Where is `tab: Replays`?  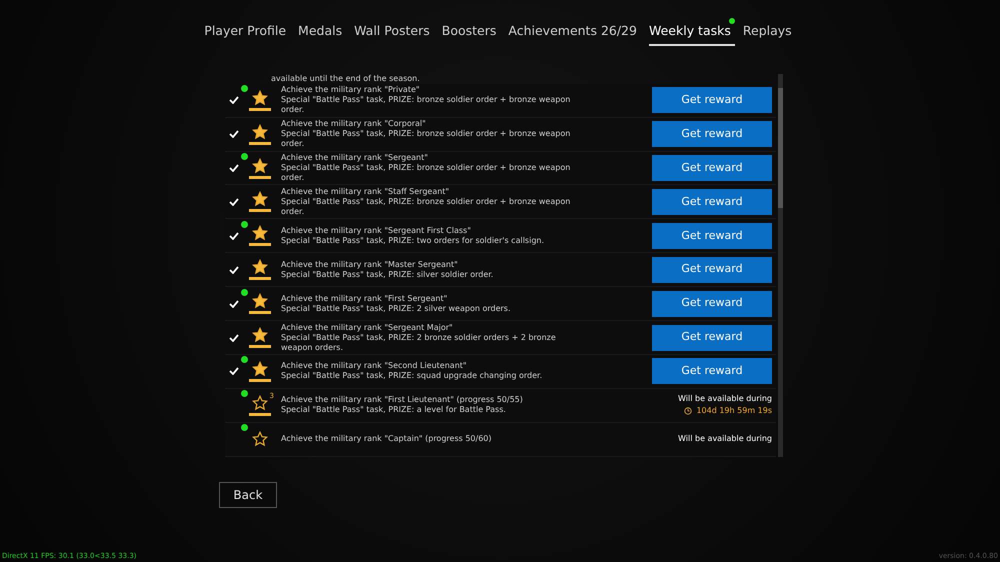 tab: Replays is located at coordinates (769, 32).